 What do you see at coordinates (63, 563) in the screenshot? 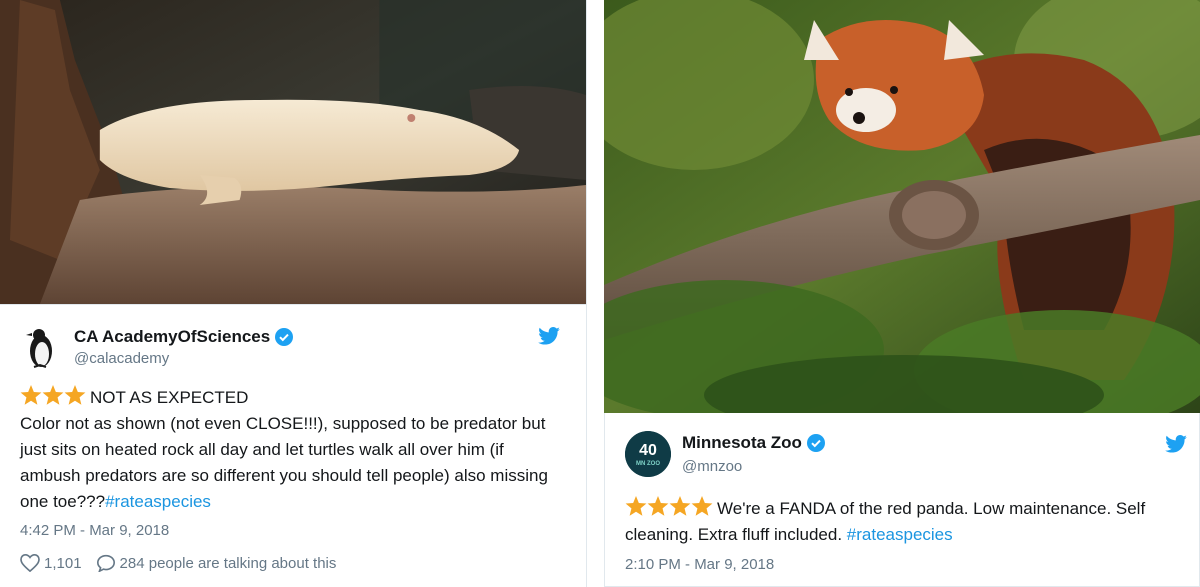
I see `like-count: 1,101` at bounding box center [63, 563].